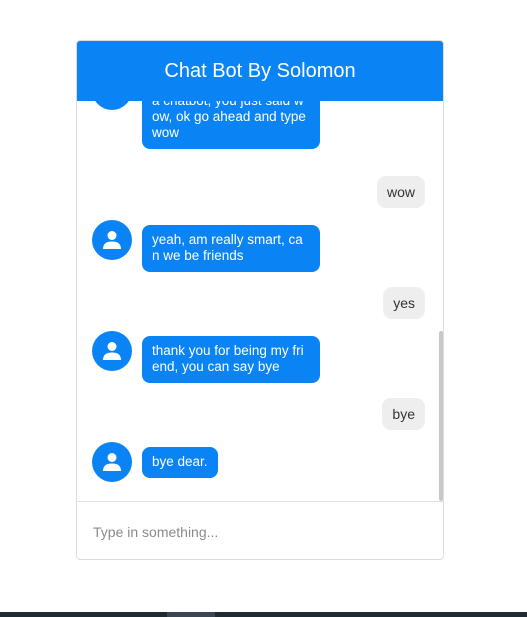  I want to click on user-message-bubble: yes, so click(404, 303).